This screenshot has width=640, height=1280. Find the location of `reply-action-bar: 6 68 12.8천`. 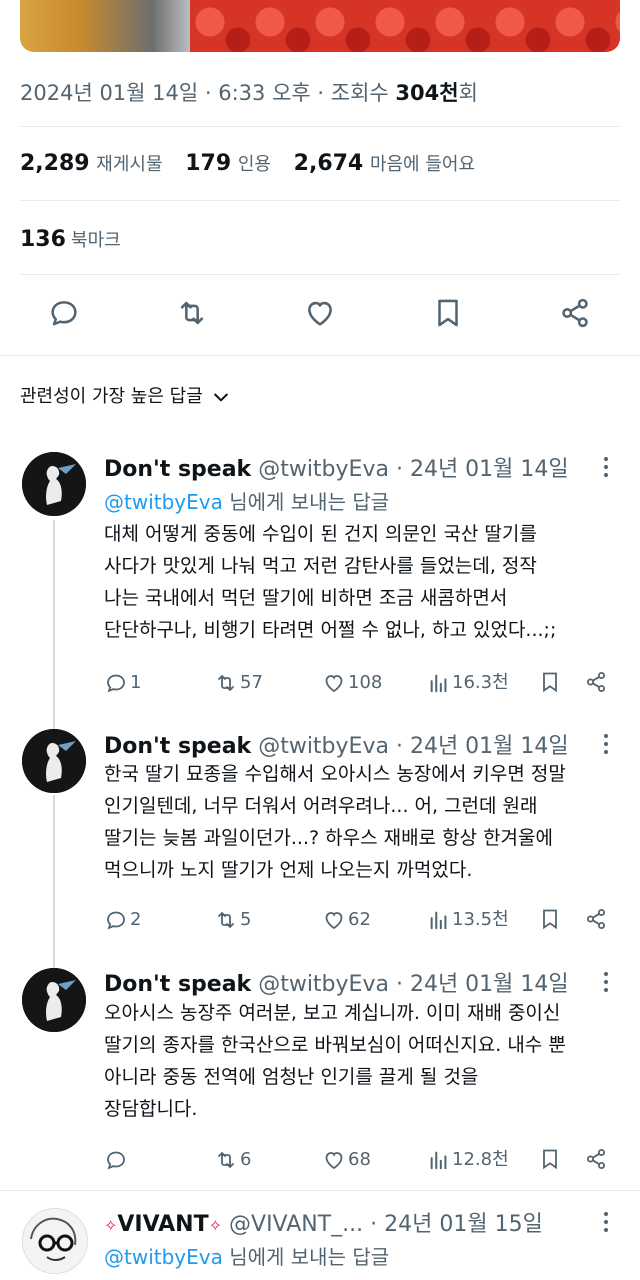

reply-action-bar: 6 68 12.8천 is located at coordinates (359, 1161).